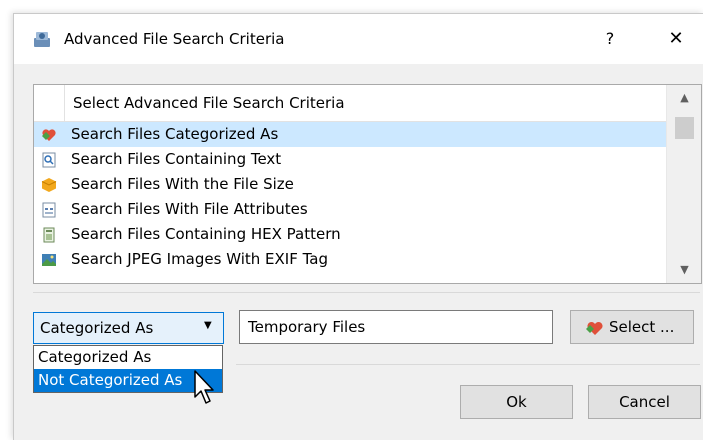  I want to click on list-item-jpeg-exif: Search JPEG Images With EXIF Tag, so click(350, 259).